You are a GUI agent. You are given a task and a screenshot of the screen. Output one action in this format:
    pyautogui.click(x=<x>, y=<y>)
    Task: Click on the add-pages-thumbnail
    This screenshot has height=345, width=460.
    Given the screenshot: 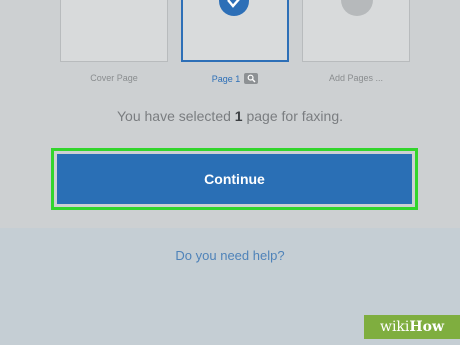 What is the action you would take?
    pyautogui.click(x=356, y=31)
    